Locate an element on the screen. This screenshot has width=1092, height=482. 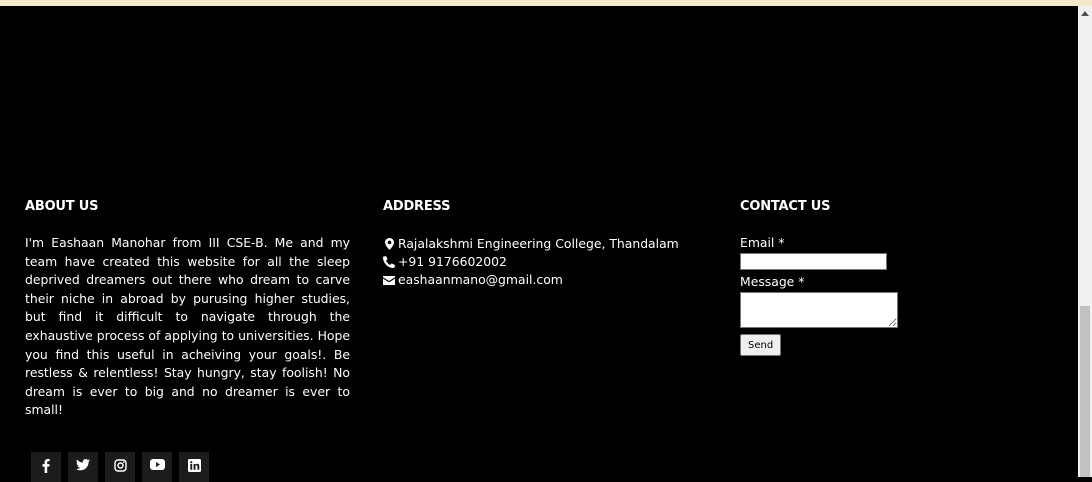
youtube-icon is located at coordinates (157, 467).